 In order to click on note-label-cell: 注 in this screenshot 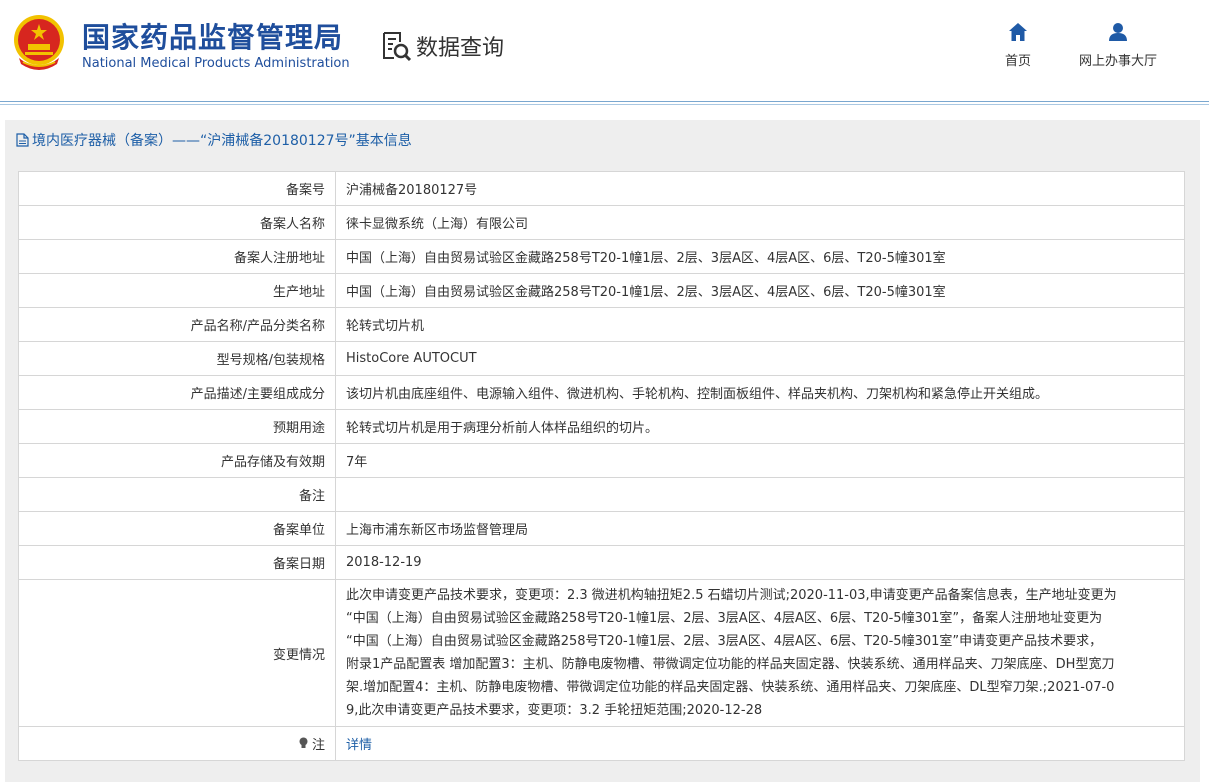, I will do `click(177, 743)`.